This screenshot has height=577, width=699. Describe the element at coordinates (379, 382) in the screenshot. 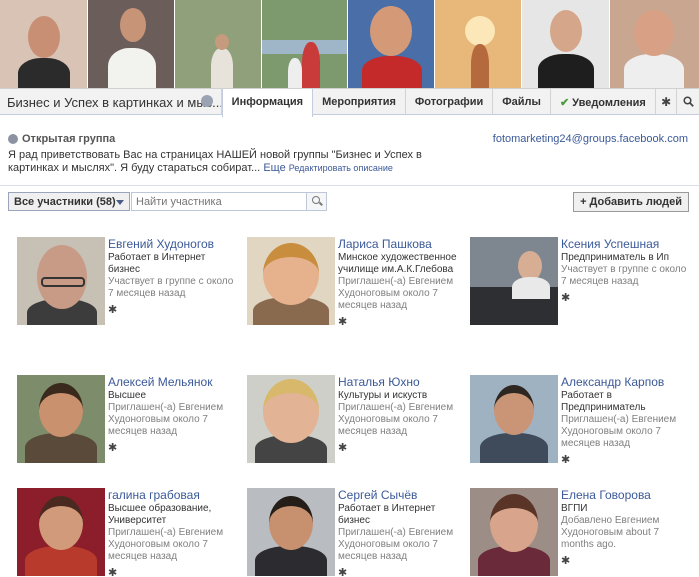

I see `member-name: Наталья Юхно` at that location.